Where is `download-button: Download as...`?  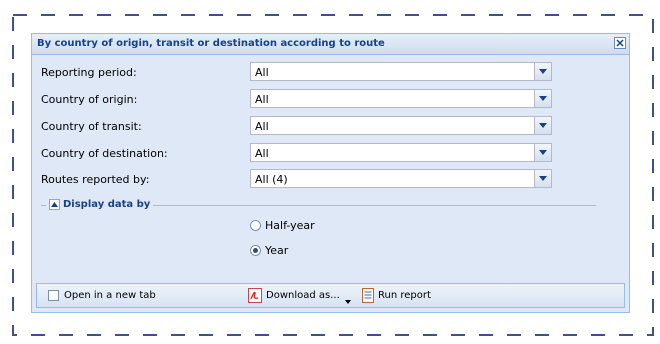 download-button: Download as... is located at coordinates (303, 295).